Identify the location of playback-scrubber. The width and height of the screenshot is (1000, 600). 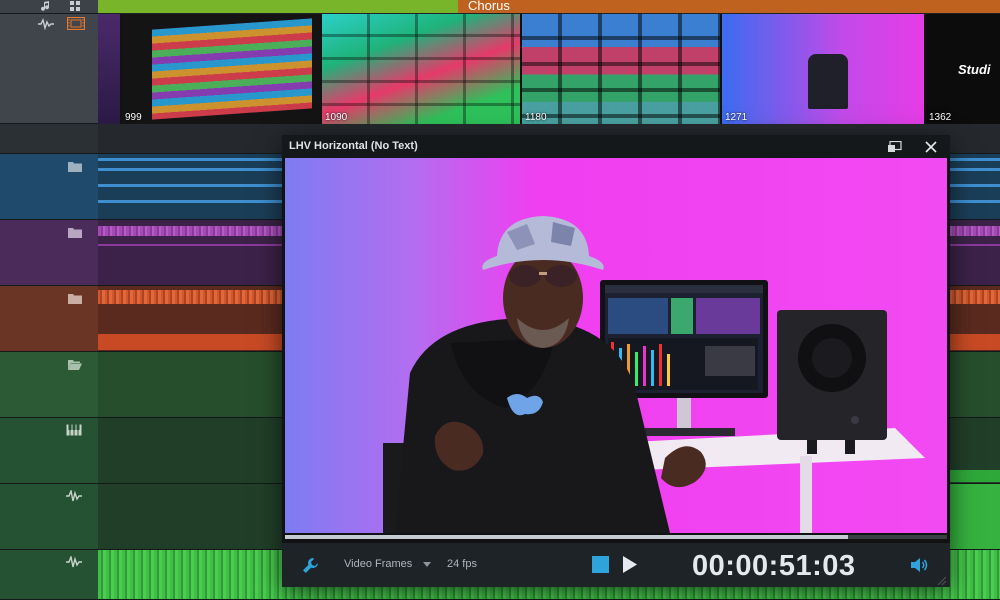
(616, 537).